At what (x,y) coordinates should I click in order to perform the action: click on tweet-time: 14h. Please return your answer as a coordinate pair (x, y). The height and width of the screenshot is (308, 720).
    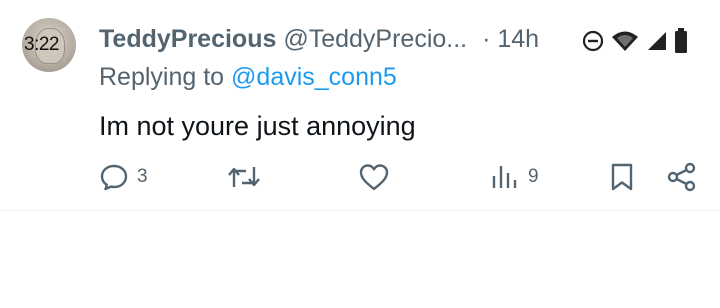
    Looking at the image, I should click on (518, 39).